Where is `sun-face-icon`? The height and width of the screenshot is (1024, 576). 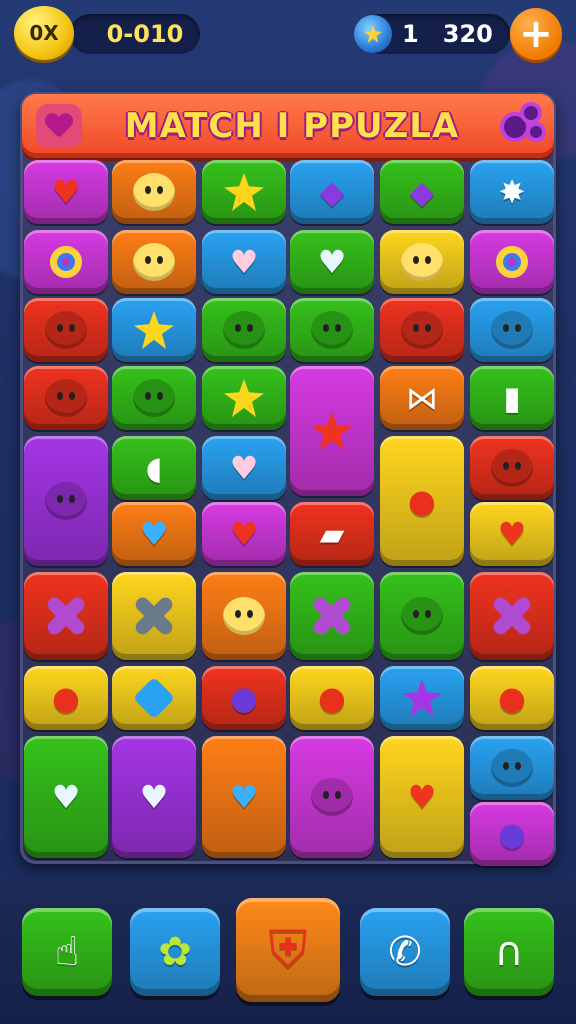
sun-face-icon is located at coordinates (244, 330).